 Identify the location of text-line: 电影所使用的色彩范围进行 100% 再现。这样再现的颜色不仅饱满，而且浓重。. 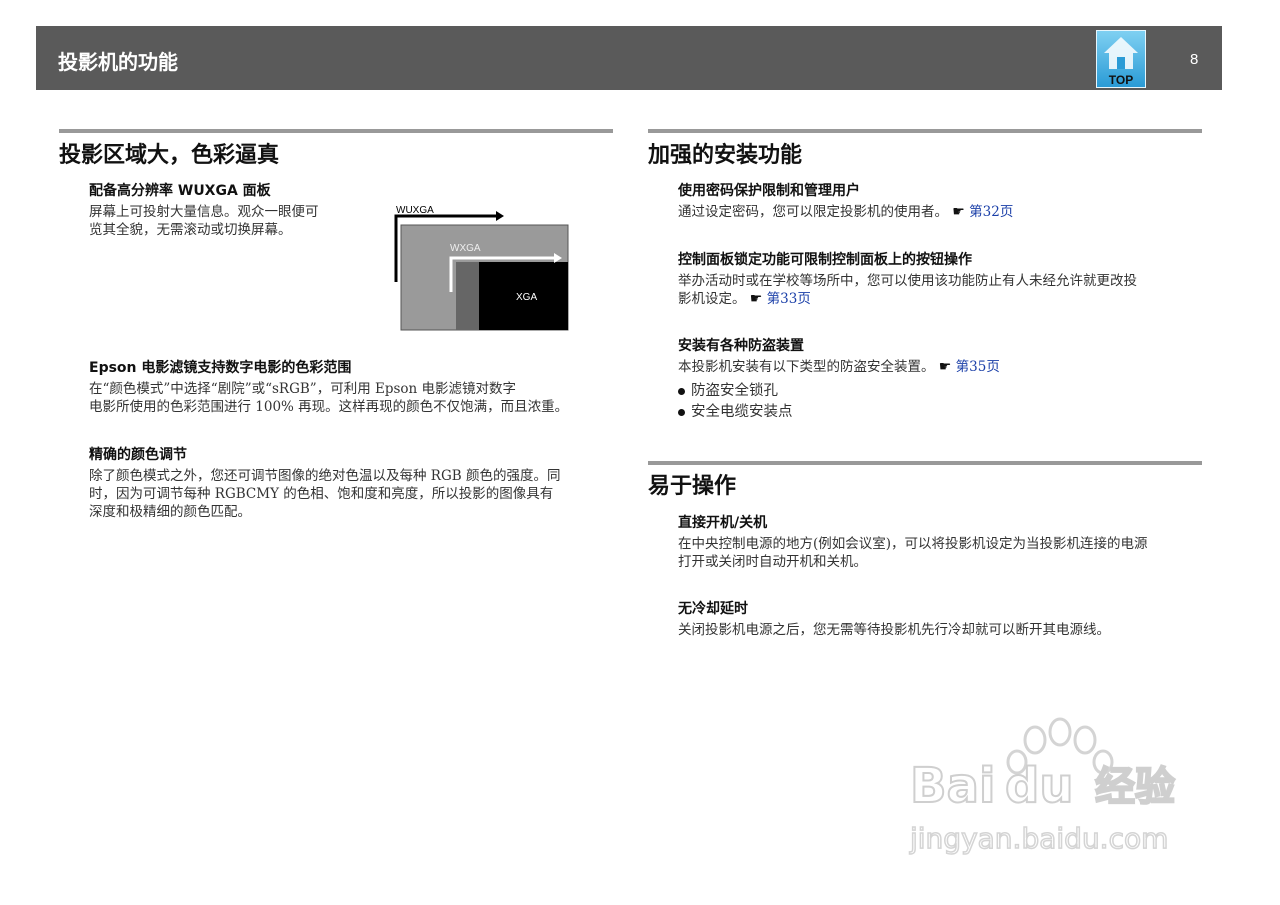
(329, 407).